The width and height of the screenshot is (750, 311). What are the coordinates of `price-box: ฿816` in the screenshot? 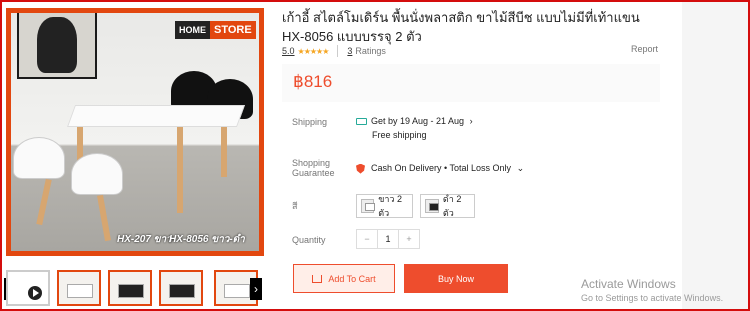 It's located at (471, 83).